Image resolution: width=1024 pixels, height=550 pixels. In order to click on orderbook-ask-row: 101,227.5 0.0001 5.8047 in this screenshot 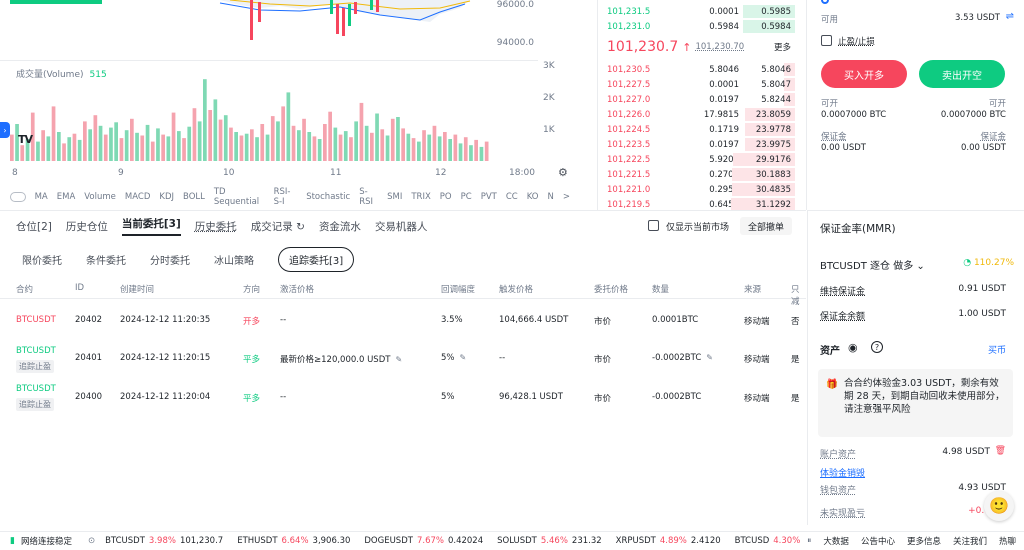, I will do `click(702, 84)`.